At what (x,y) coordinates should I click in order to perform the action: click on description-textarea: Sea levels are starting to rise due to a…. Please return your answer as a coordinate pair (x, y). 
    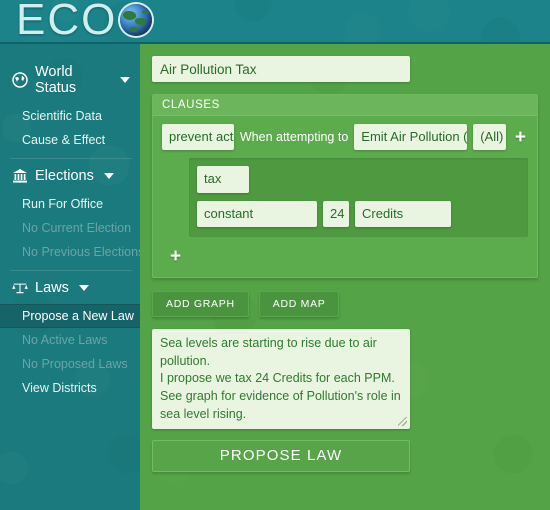
    Looking at the image, I should click on (281, 378).